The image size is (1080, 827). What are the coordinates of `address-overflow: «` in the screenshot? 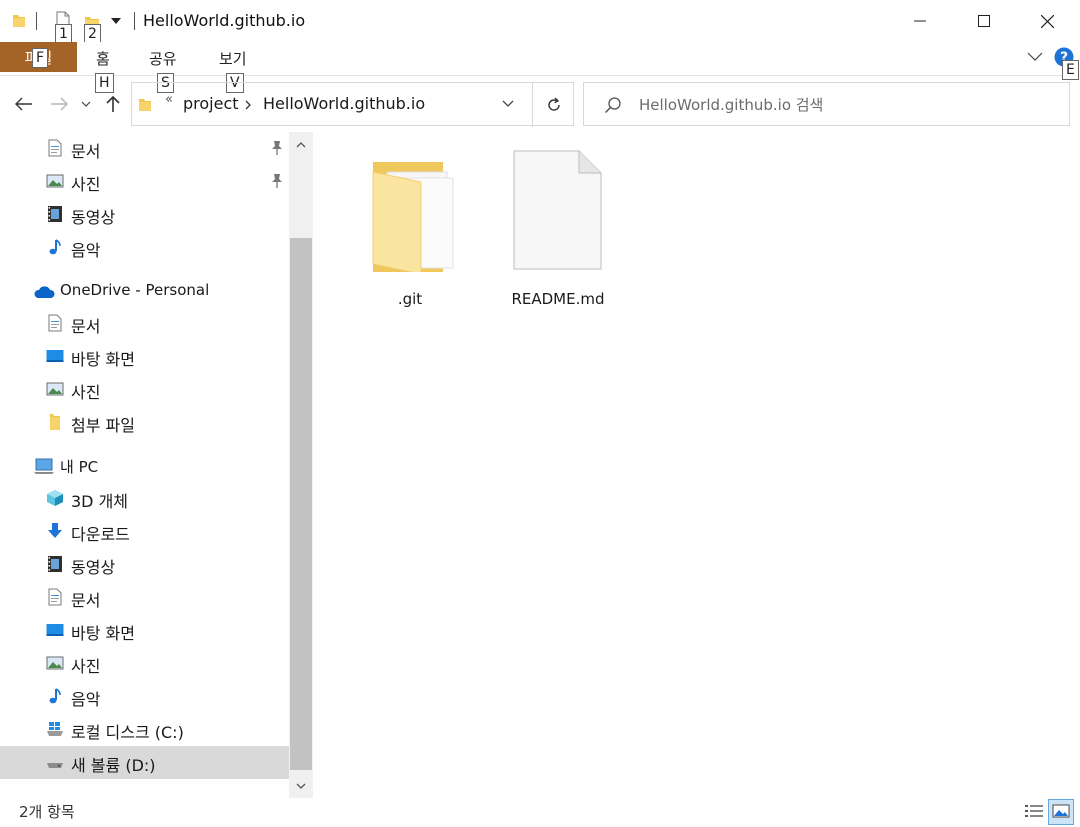 It's located at (169, 99).